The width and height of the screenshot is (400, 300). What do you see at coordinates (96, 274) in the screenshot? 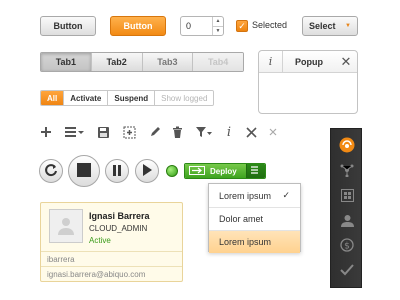
I see `user-email: ignasi.barrera@abiquo.com` at bounding box center [96, 274].